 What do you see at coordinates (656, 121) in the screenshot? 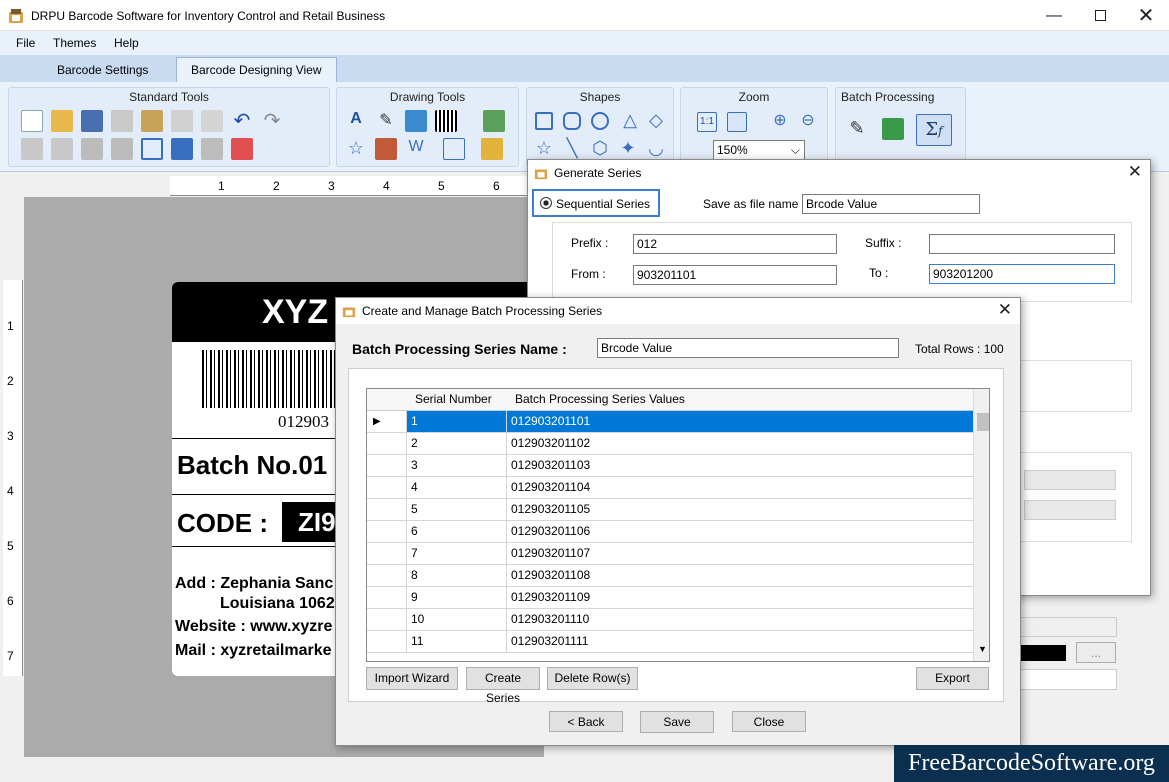
I see `diamond-icon: ◇` at bounding box center [656, 121].